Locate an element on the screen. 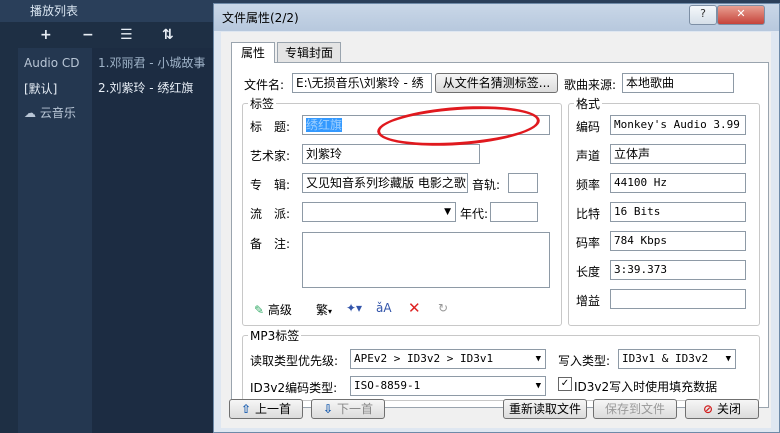 This screenshot has height=433, width=780. gain-label: 增益 is located at coordinates (588, 301).